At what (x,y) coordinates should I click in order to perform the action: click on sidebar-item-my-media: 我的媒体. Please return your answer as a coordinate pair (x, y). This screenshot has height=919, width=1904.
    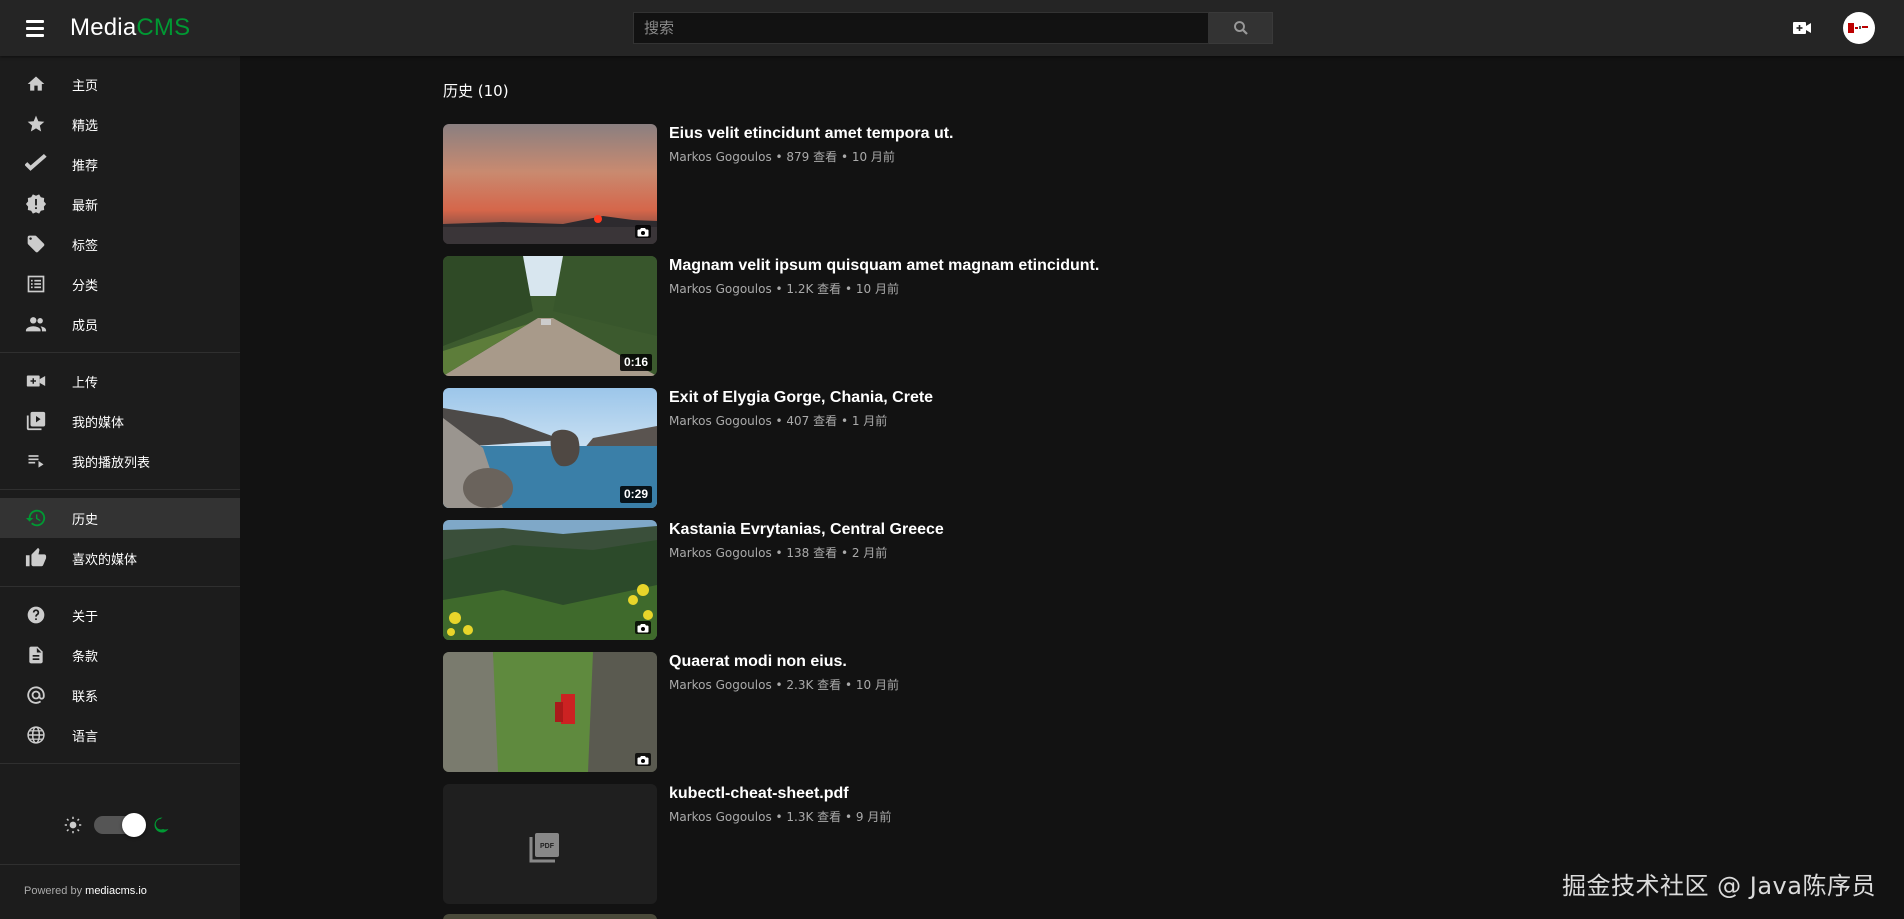
    Looking at the image, I should click on (120, 421).